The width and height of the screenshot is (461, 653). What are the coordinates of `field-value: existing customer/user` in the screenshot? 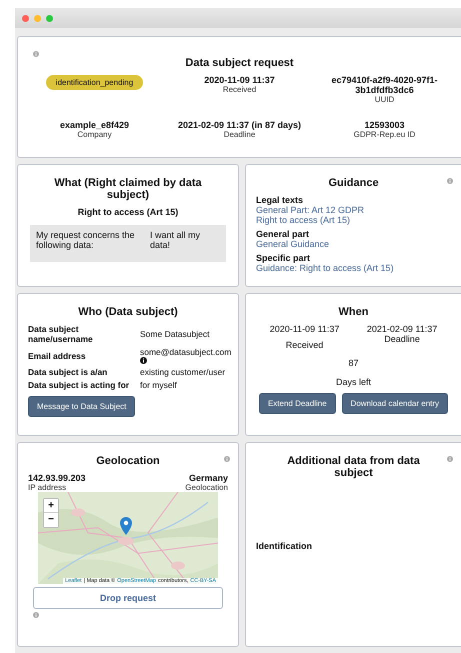 It's located at (183, 372).